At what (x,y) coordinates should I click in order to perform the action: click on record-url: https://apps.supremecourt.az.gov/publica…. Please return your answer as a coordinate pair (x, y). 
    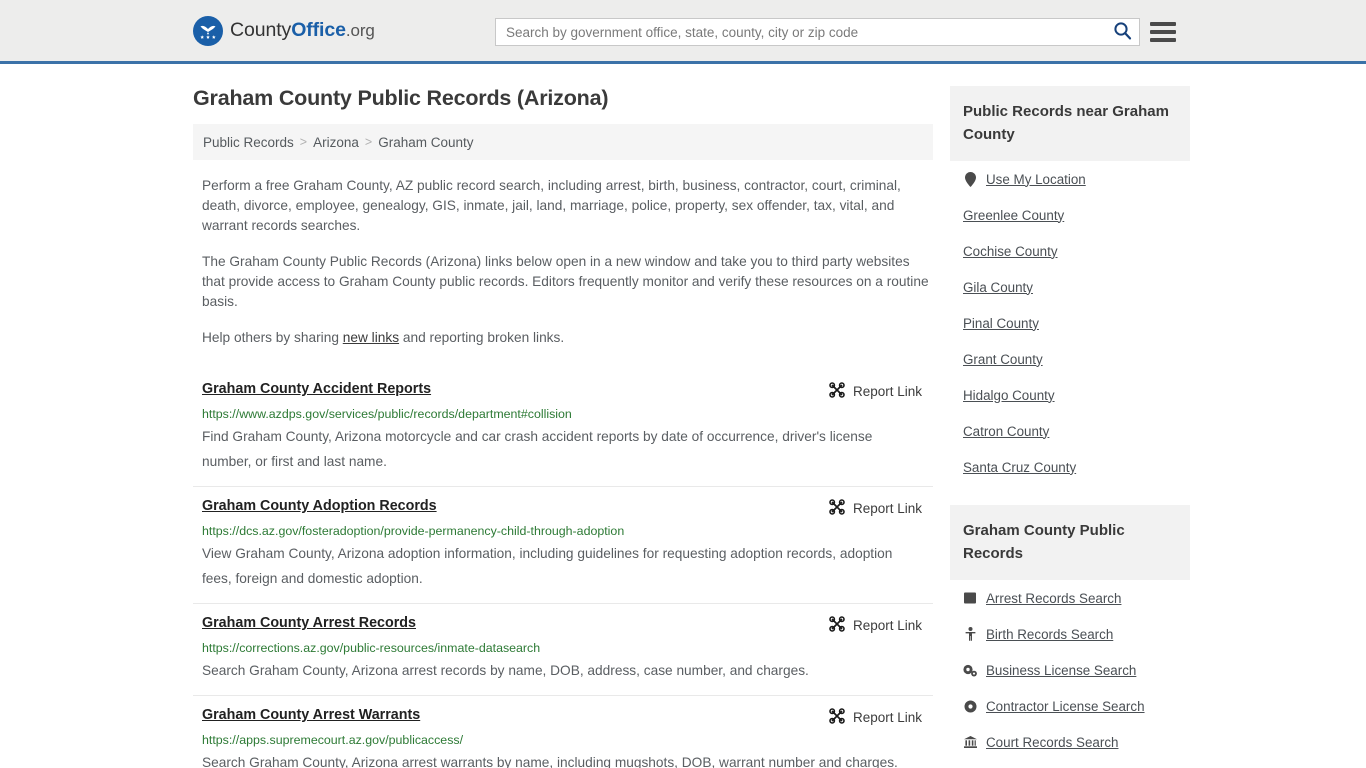
    Looking at the image, I should click on (333, 740).